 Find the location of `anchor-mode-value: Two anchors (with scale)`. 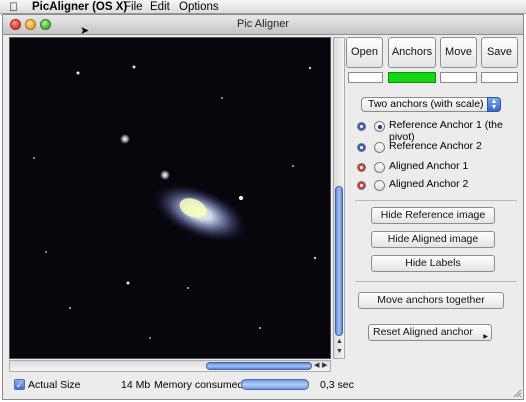

anchor-mode-value: Two anchors (with scale) is located at coordinates (426, 104).